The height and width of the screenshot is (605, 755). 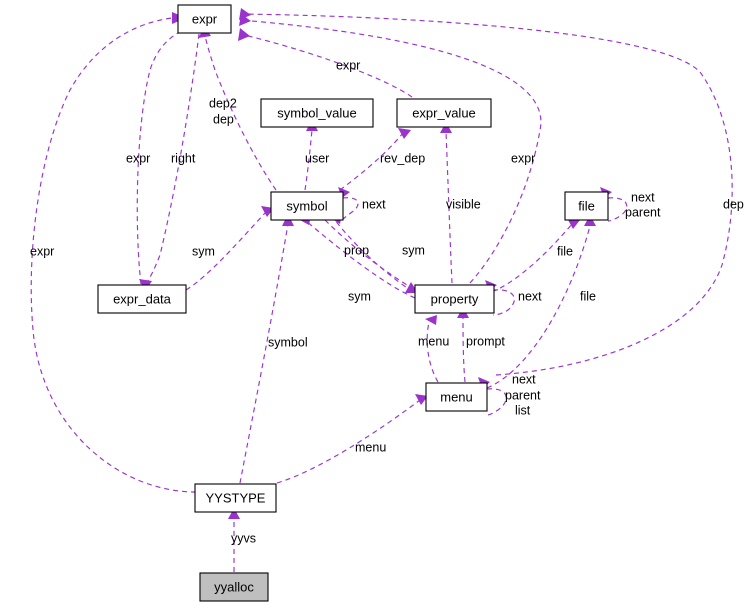 I want to click on node-symbol-label: symbol, so click(x=306, y=205).